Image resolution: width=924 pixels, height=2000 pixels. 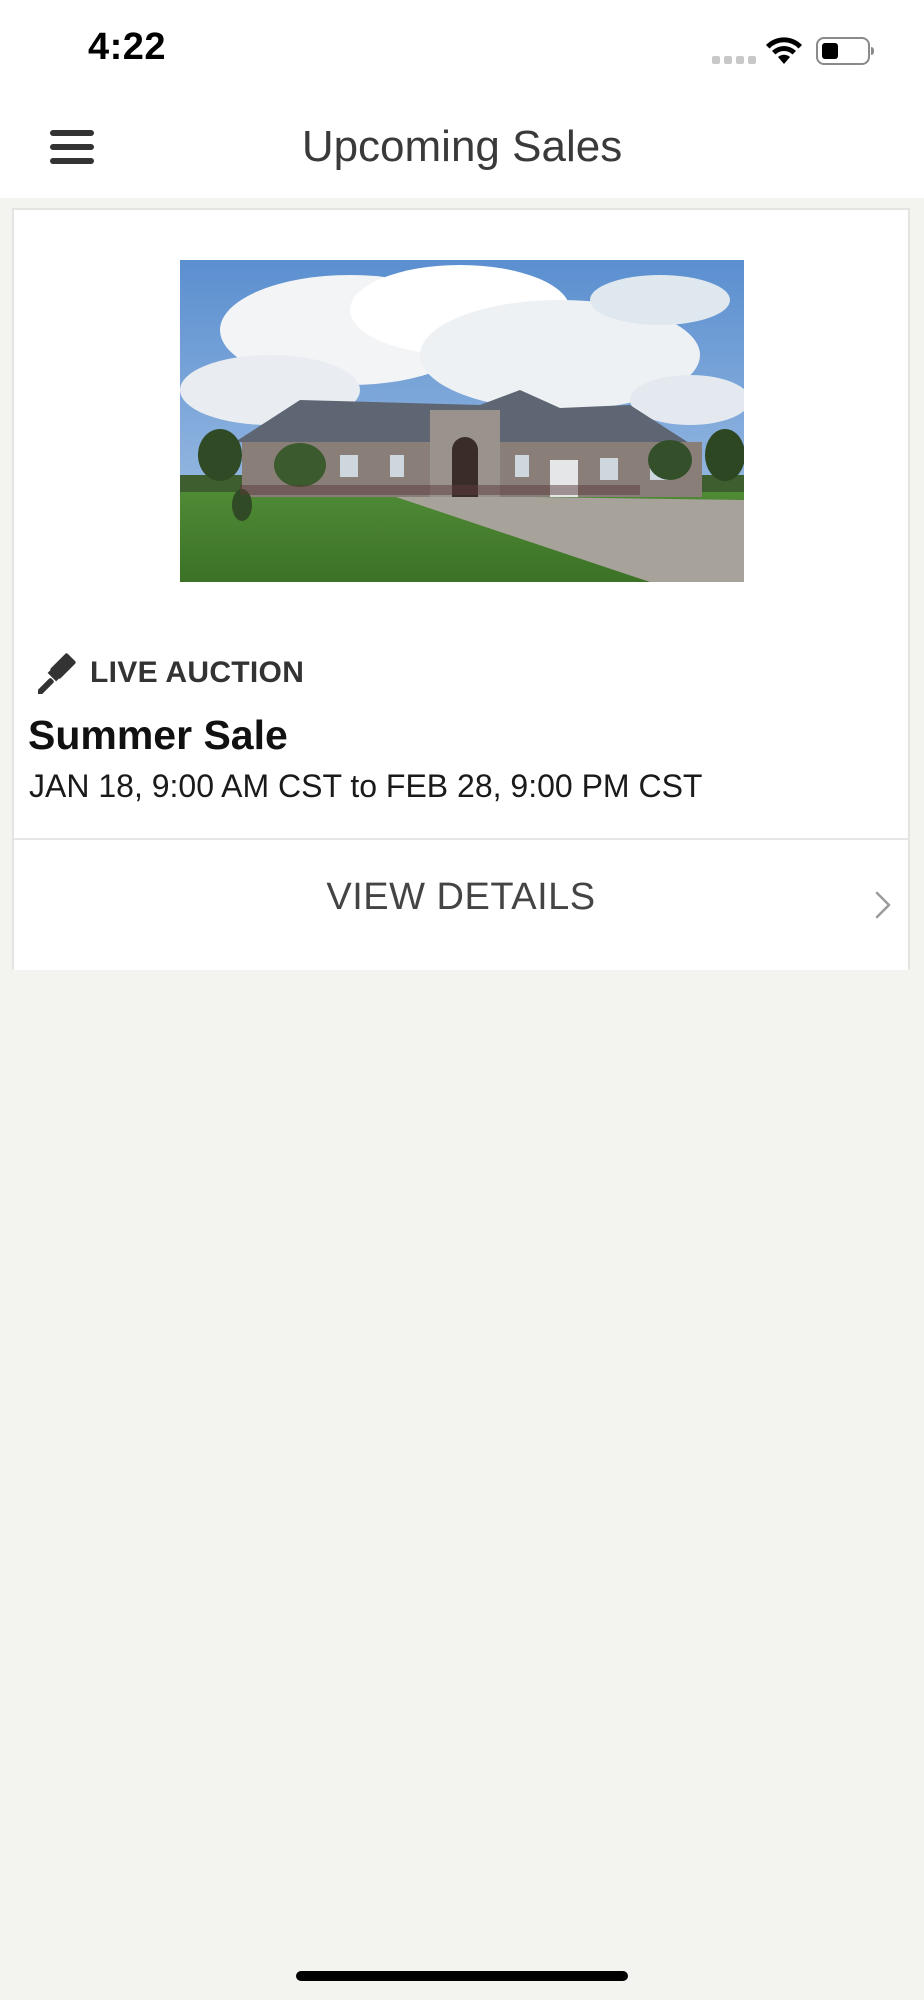 I want to click on status-bar: 4:22, so click(x=462, y=50).